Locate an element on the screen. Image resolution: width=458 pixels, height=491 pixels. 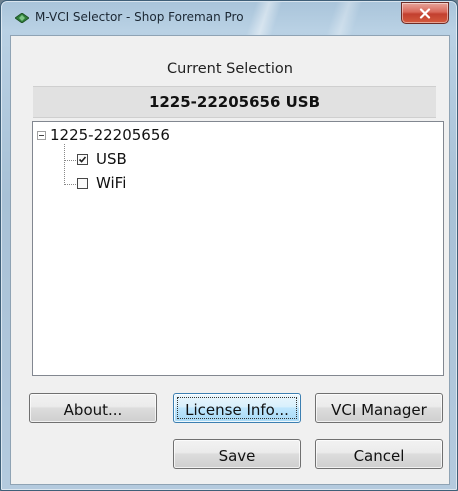
close-icon is located at coordinates (425, 13).